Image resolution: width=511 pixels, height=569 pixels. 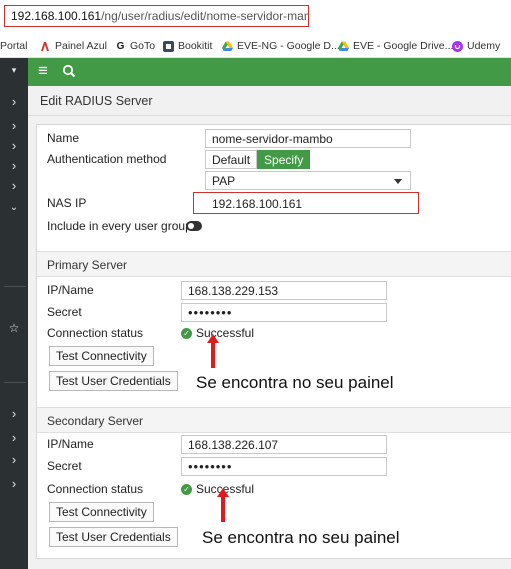 I want to click on nas-ip-label: NAS IP, so click(x=67, y=203).